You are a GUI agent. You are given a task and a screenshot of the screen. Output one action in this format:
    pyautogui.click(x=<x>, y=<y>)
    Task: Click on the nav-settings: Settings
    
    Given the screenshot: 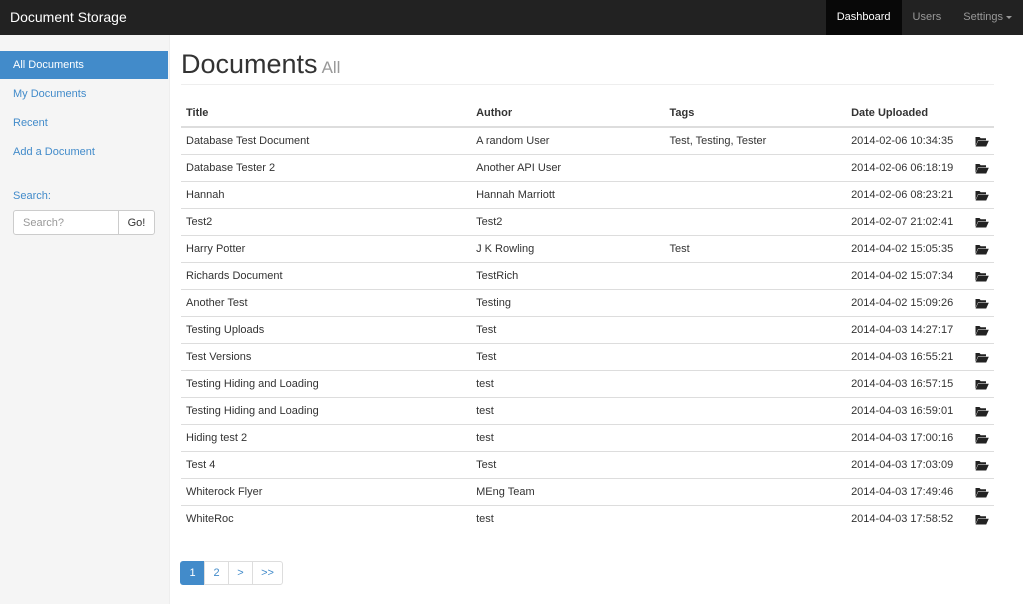 What is the action you would take?
    pyautogui.click(x=987, y=17)
    